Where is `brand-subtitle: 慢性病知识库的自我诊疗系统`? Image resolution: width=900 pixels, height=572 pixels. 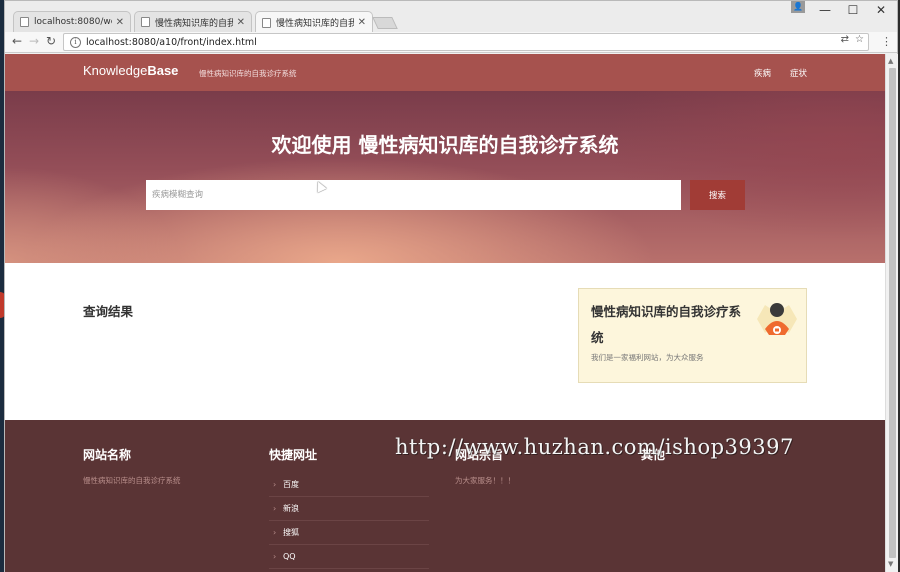
brand-subtitle: 慢性病知识库的自我诊疗系统 is located at coordinates (248, 73).